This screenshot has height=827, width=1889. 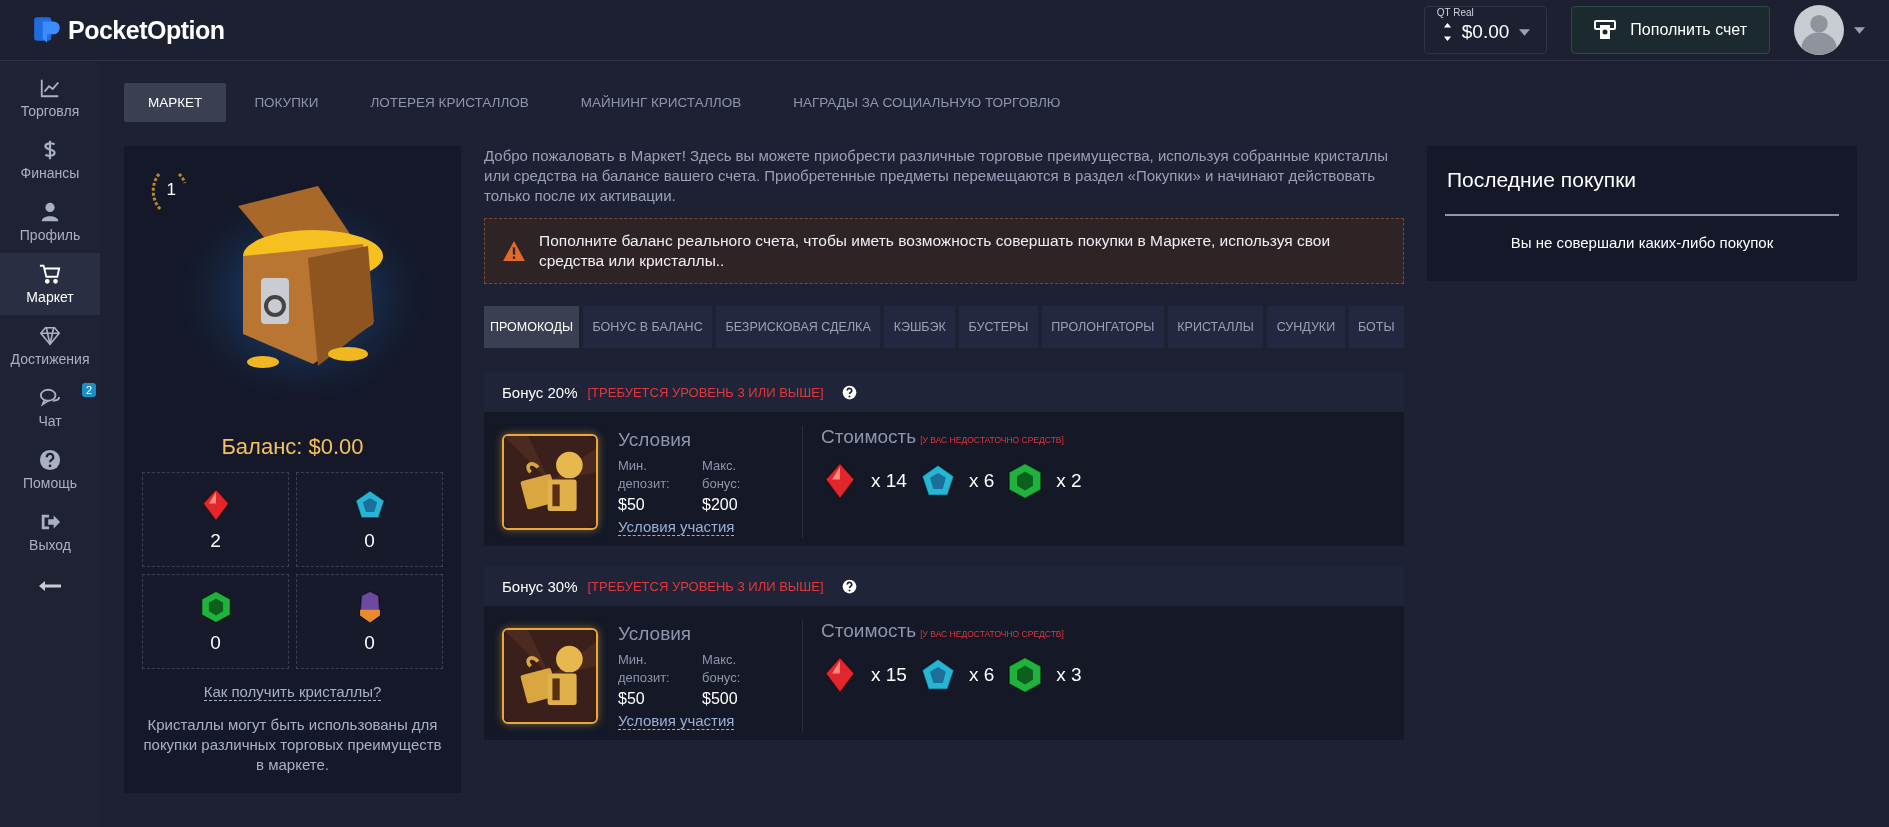 I want to click on tab: НАГРАДЫ ЗА СОЦИАЛЬНУЮ ТОРГОВЛЮ, so click(x=927, y=102).